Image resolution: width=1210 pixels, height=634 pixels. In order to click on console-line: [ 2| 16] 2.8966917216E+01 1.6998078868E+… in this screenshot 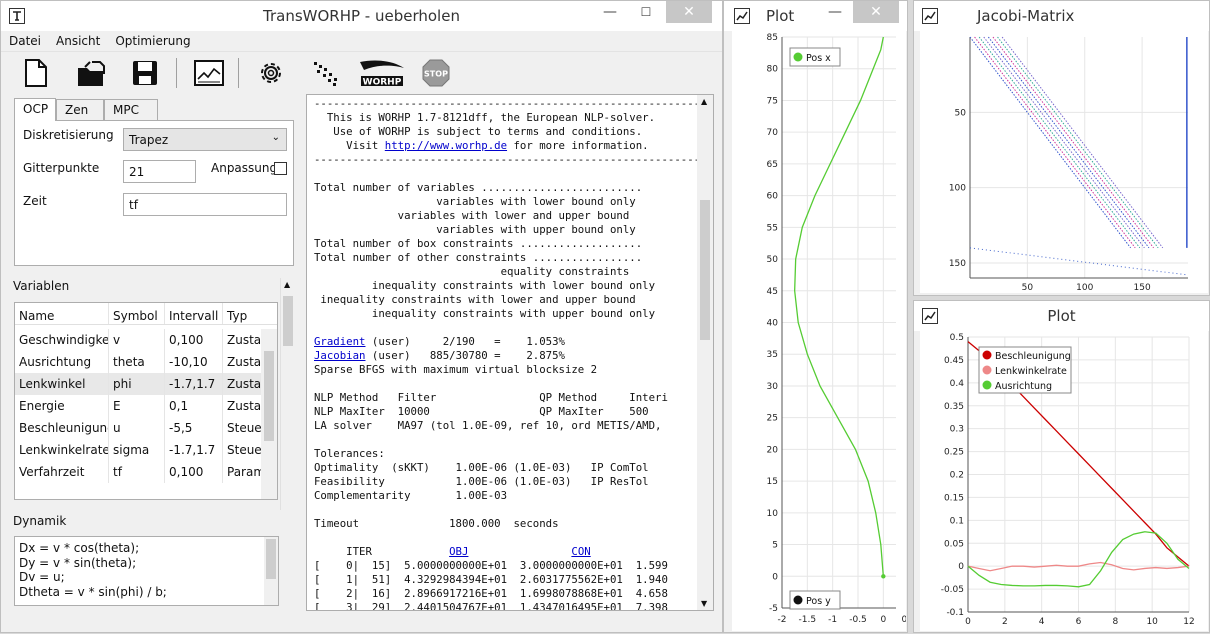, I will do `click(491, 593)`.